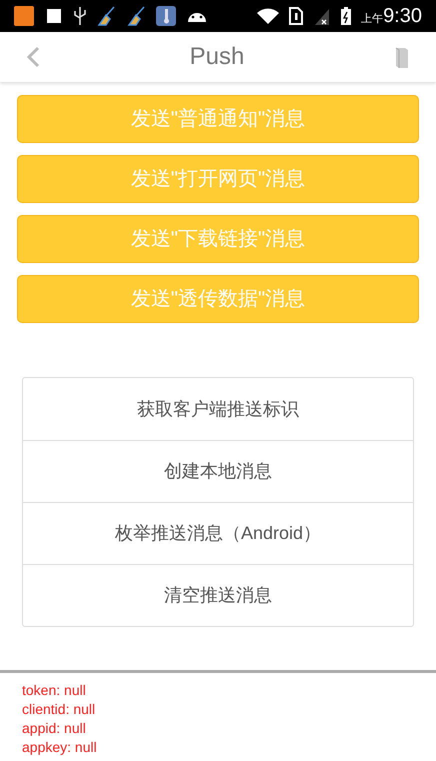  I want to click on time-prefix: 上午, so click(372, 19).